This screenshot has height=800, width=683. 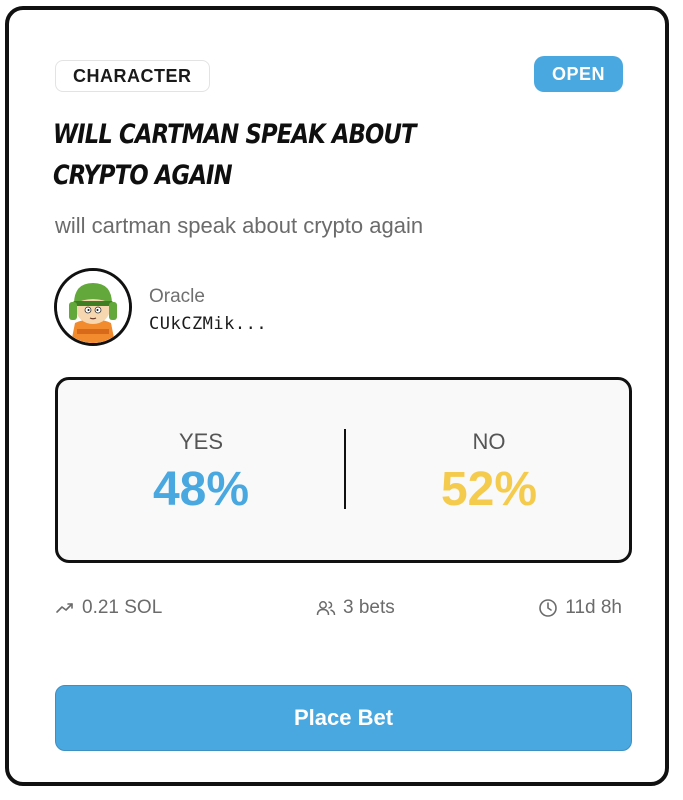 I want to click on yes-option: YES 48%, so click(x=201, y=470).